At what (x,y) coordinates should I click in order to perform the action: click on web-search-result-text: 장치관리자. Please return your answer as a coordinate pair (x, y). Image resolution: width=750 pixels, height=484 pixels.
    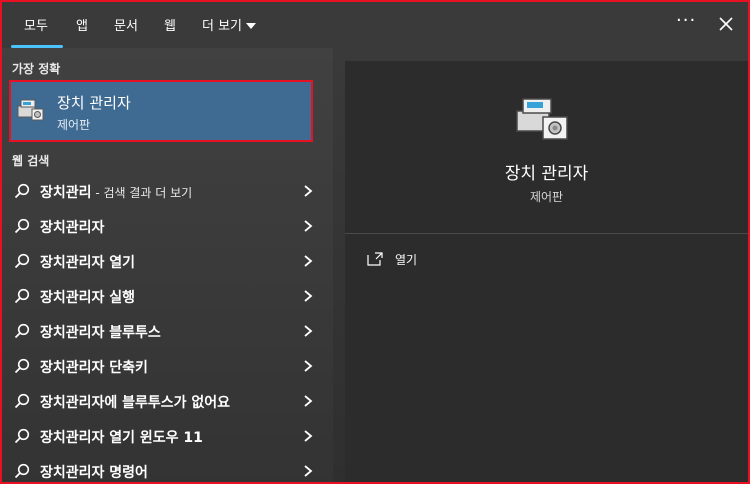
    Looking at the image, I should click on (72, 227).